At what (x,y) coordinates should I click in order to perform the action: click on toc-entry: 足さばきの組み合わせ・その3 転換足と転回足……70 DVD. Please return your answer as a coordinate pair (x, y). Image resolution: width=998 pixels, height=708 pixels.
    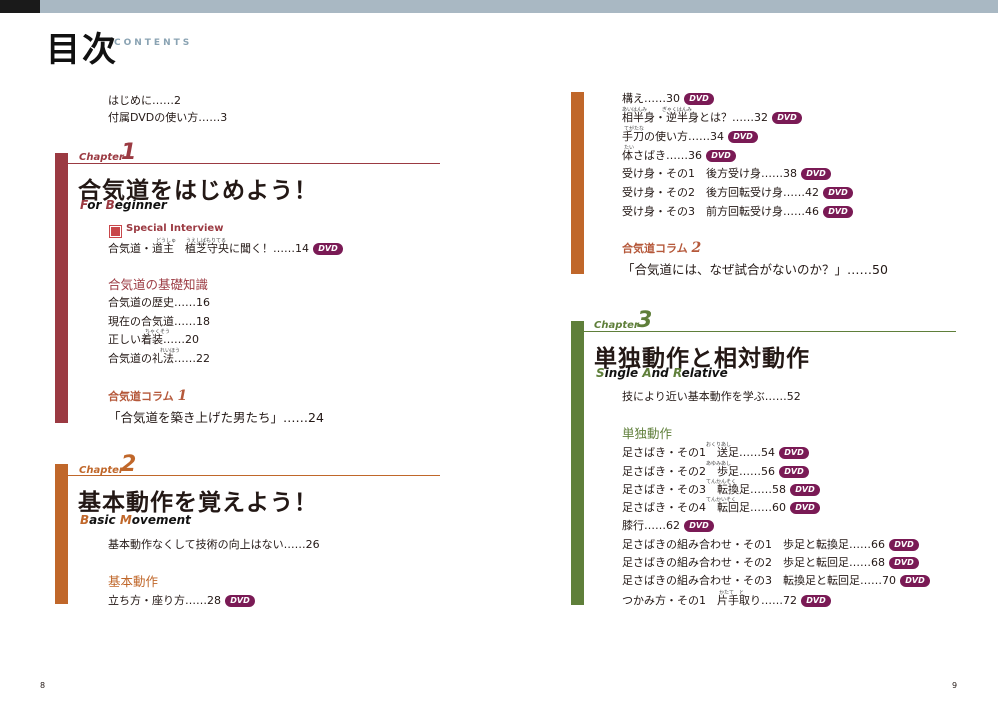
    Looking at the image, I should click on (776, 581).